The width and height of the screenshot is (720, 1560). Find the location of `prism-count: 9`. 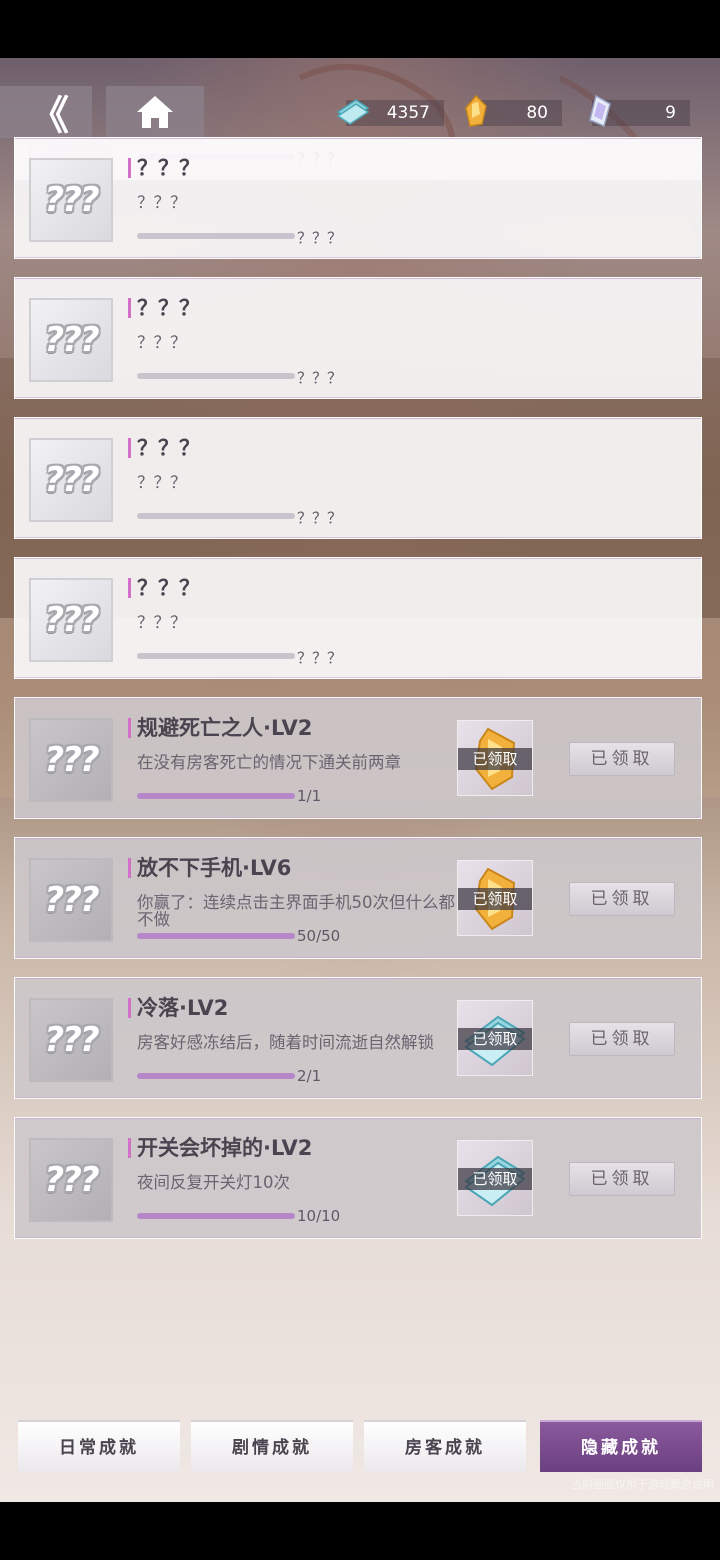

prism-count: 9 is located at coordinates (670, 113).